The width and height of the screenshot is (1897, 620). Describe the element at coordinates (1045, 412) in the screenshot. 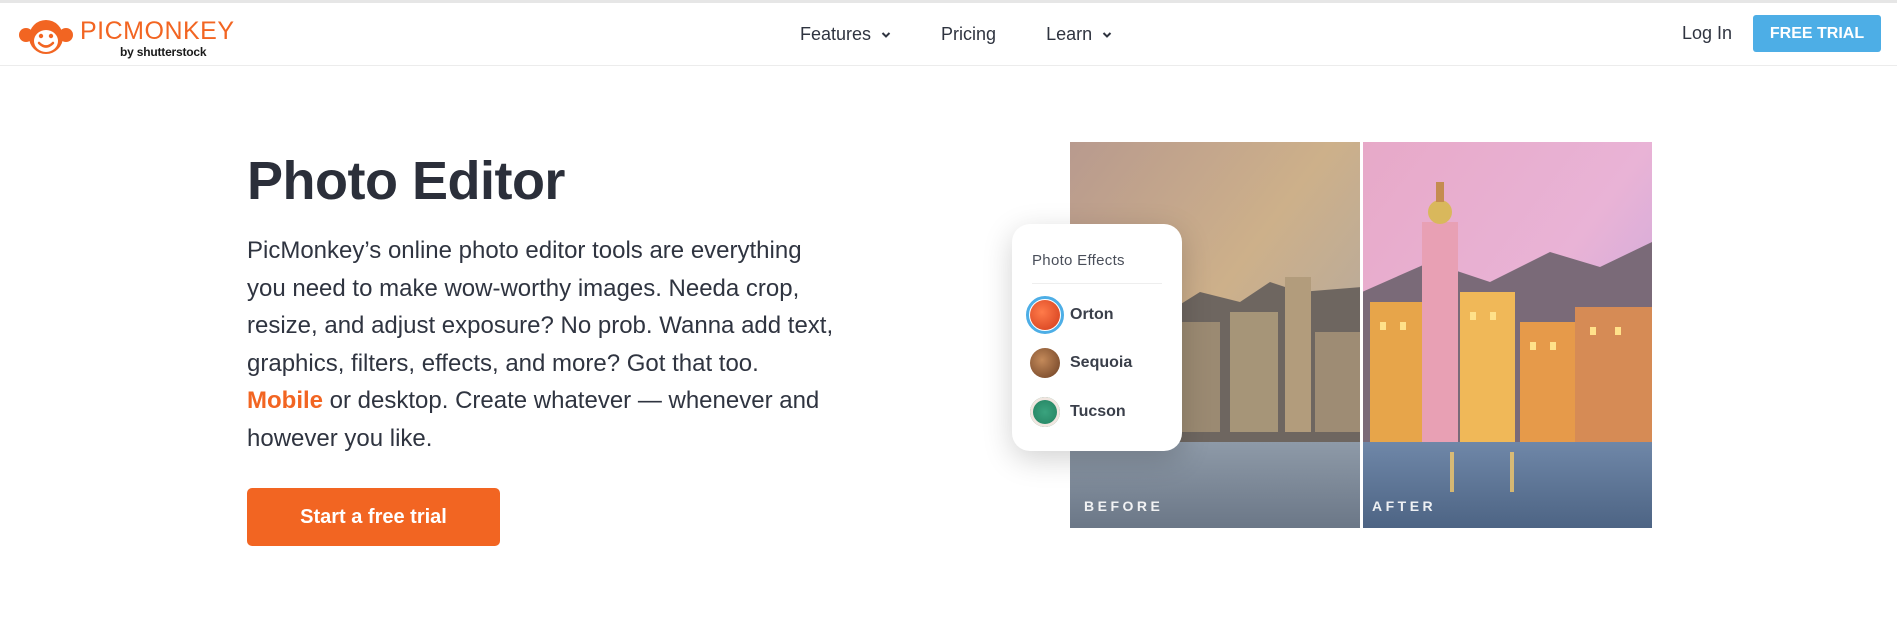

I see `tucson-thumbnail` at that location.